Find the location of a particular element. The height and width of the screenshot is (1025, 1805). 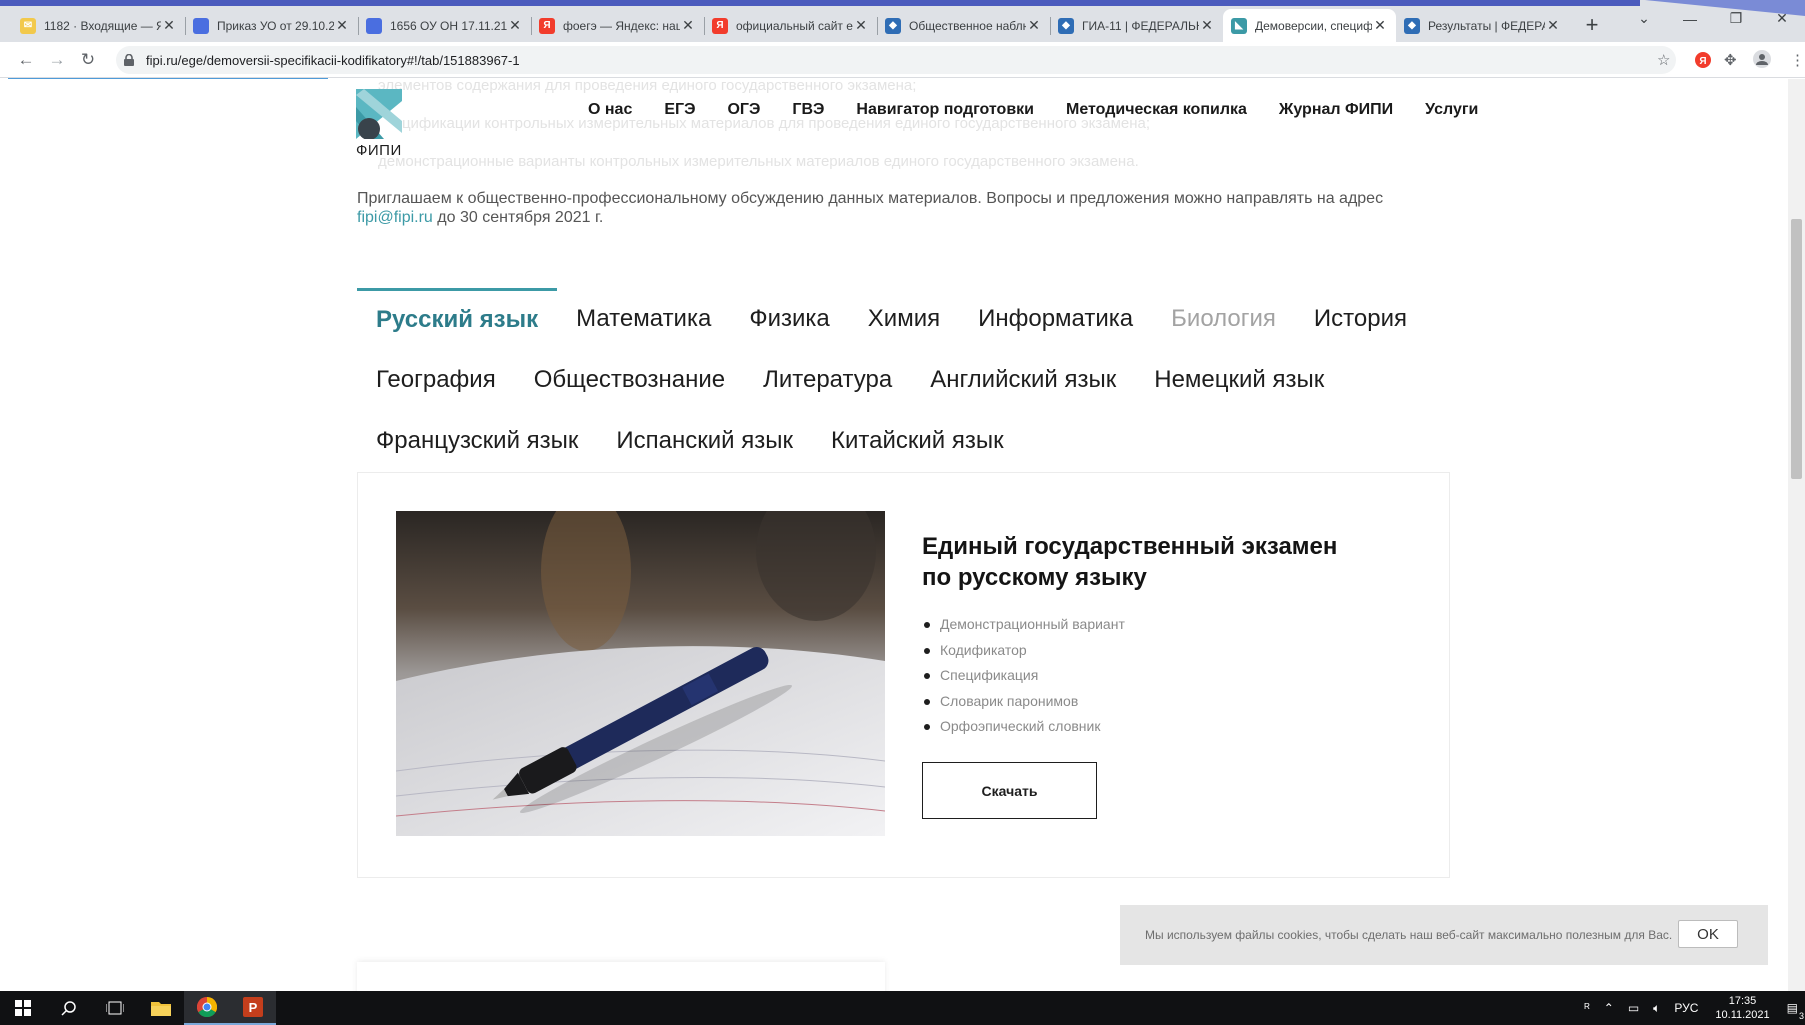

language-indicator: РУС is located at coordinates (1686, 1008).